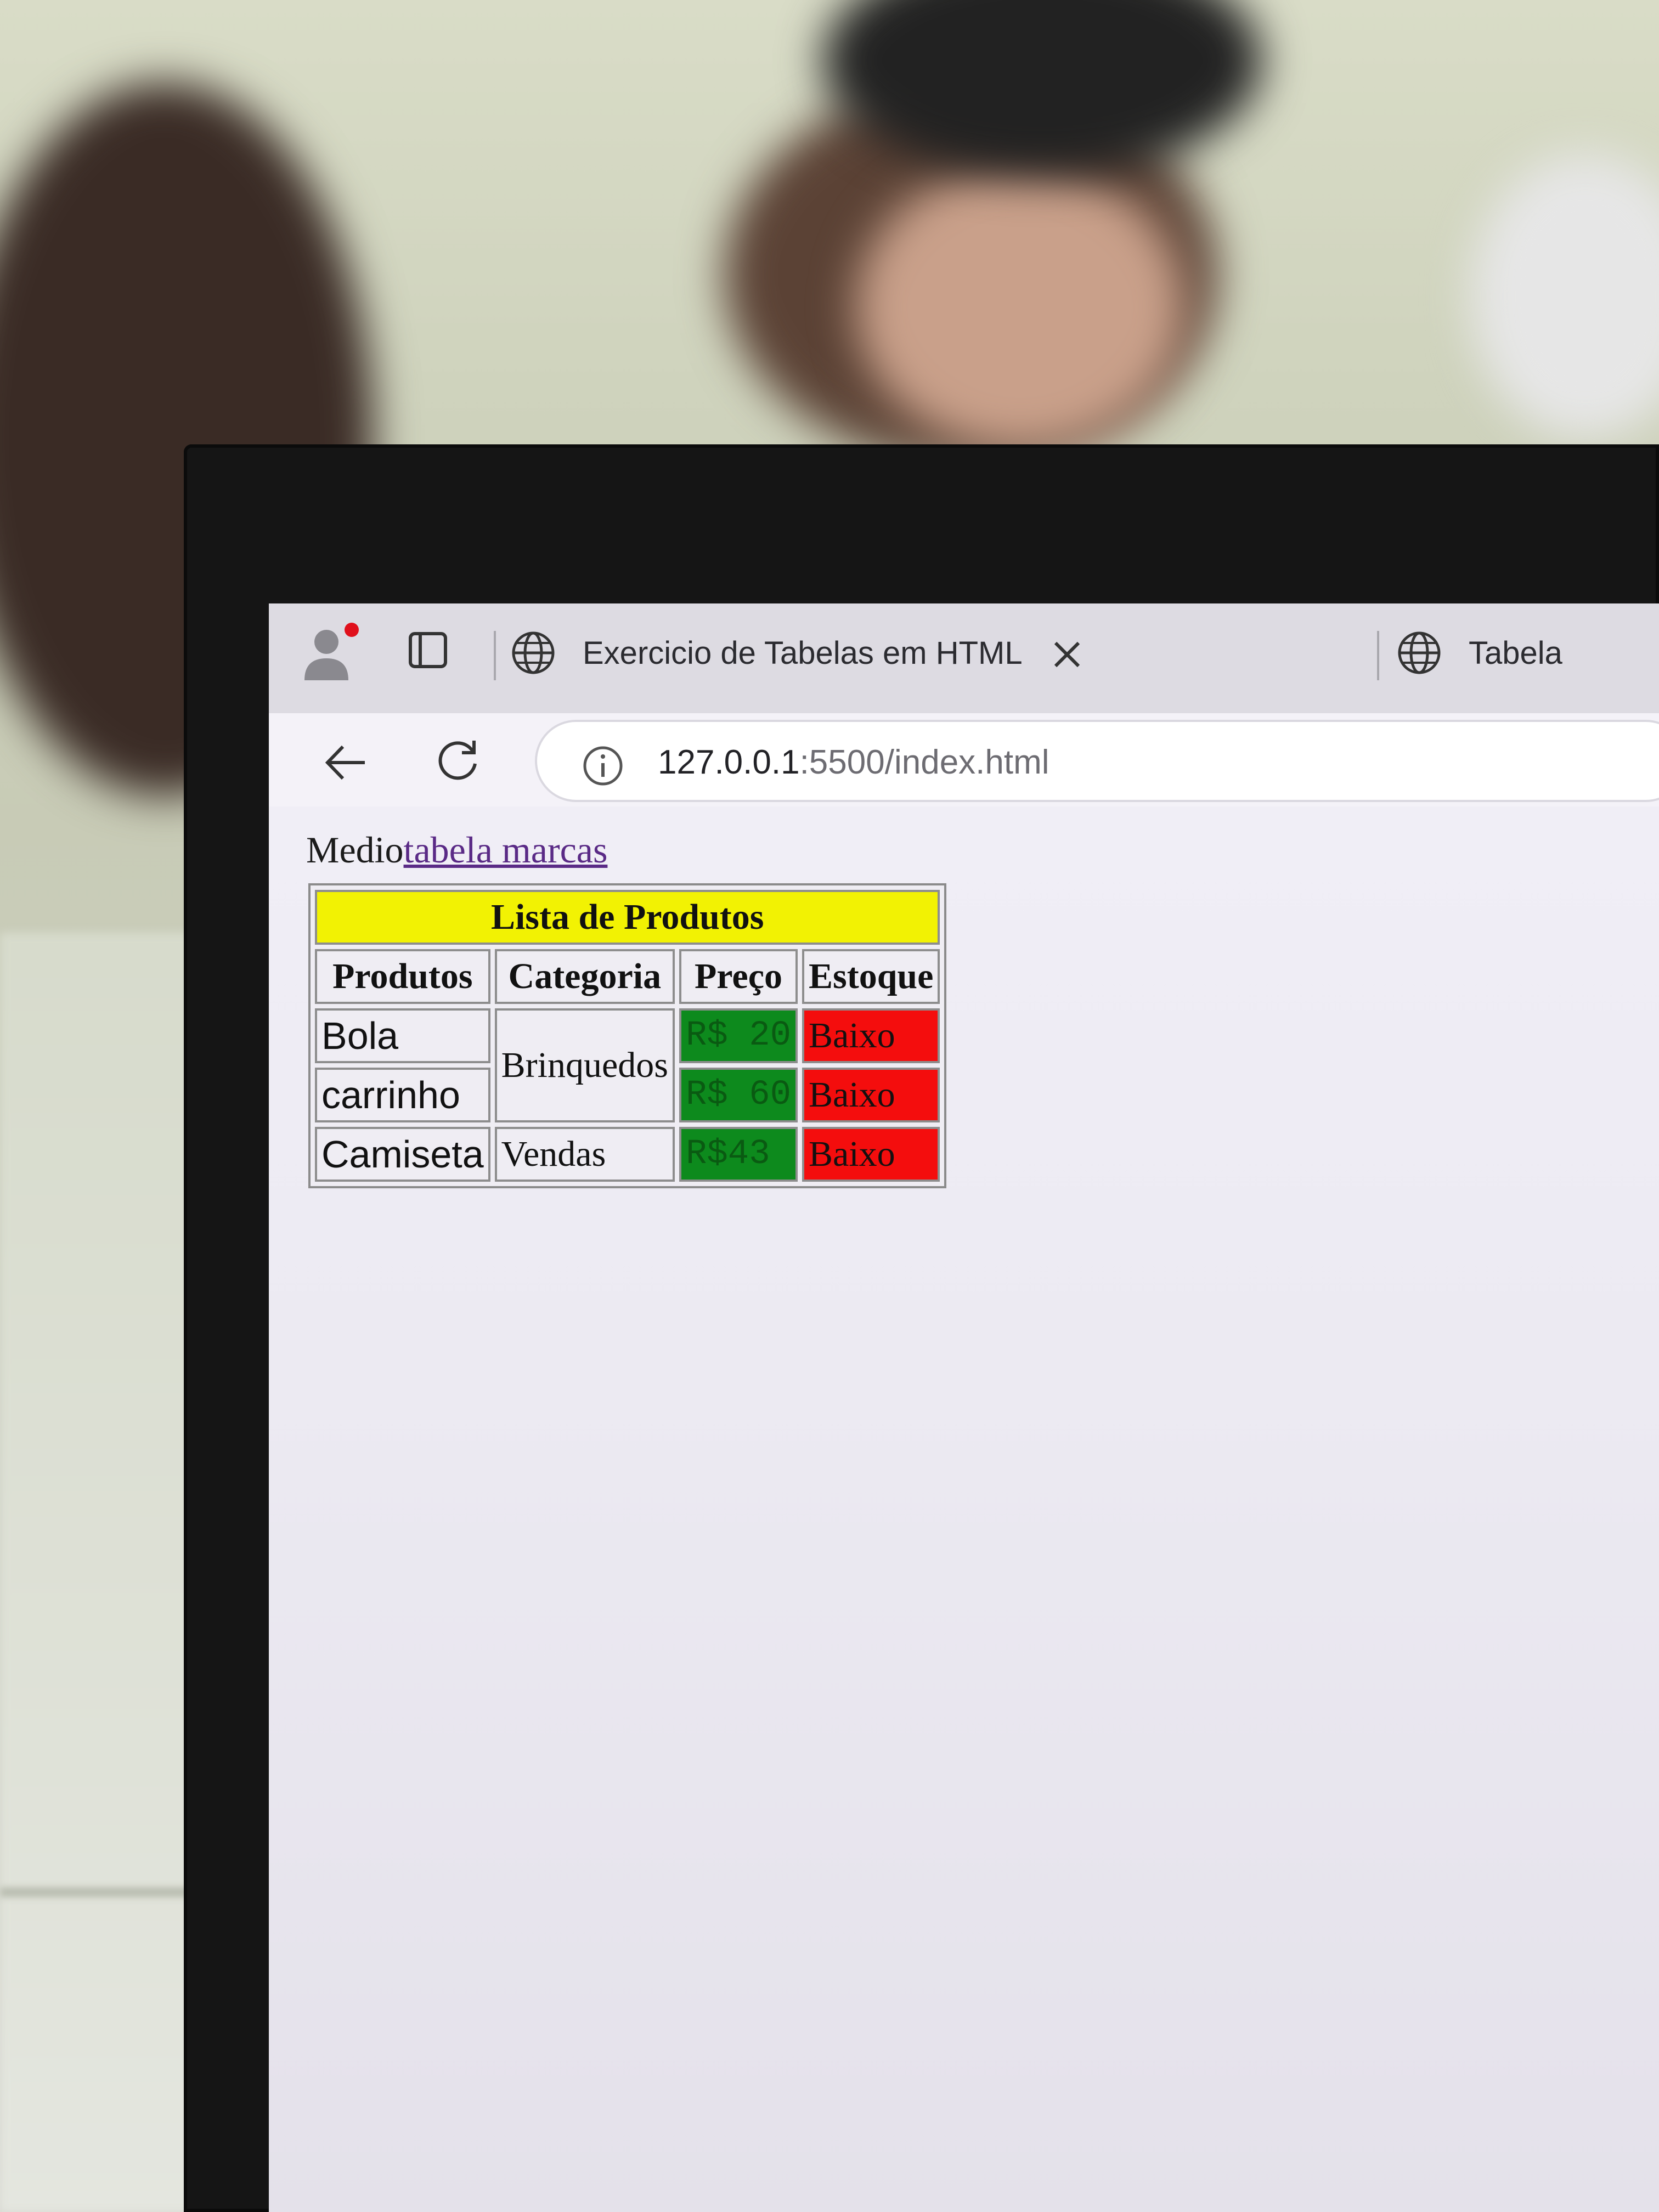 The width and height of the screenshot is (1659, 2212). What do you see at coordinates (584, 1065) in the screenshot?
I see `cell-categoria: Brinquedos` at bounding box center [584, 1065].